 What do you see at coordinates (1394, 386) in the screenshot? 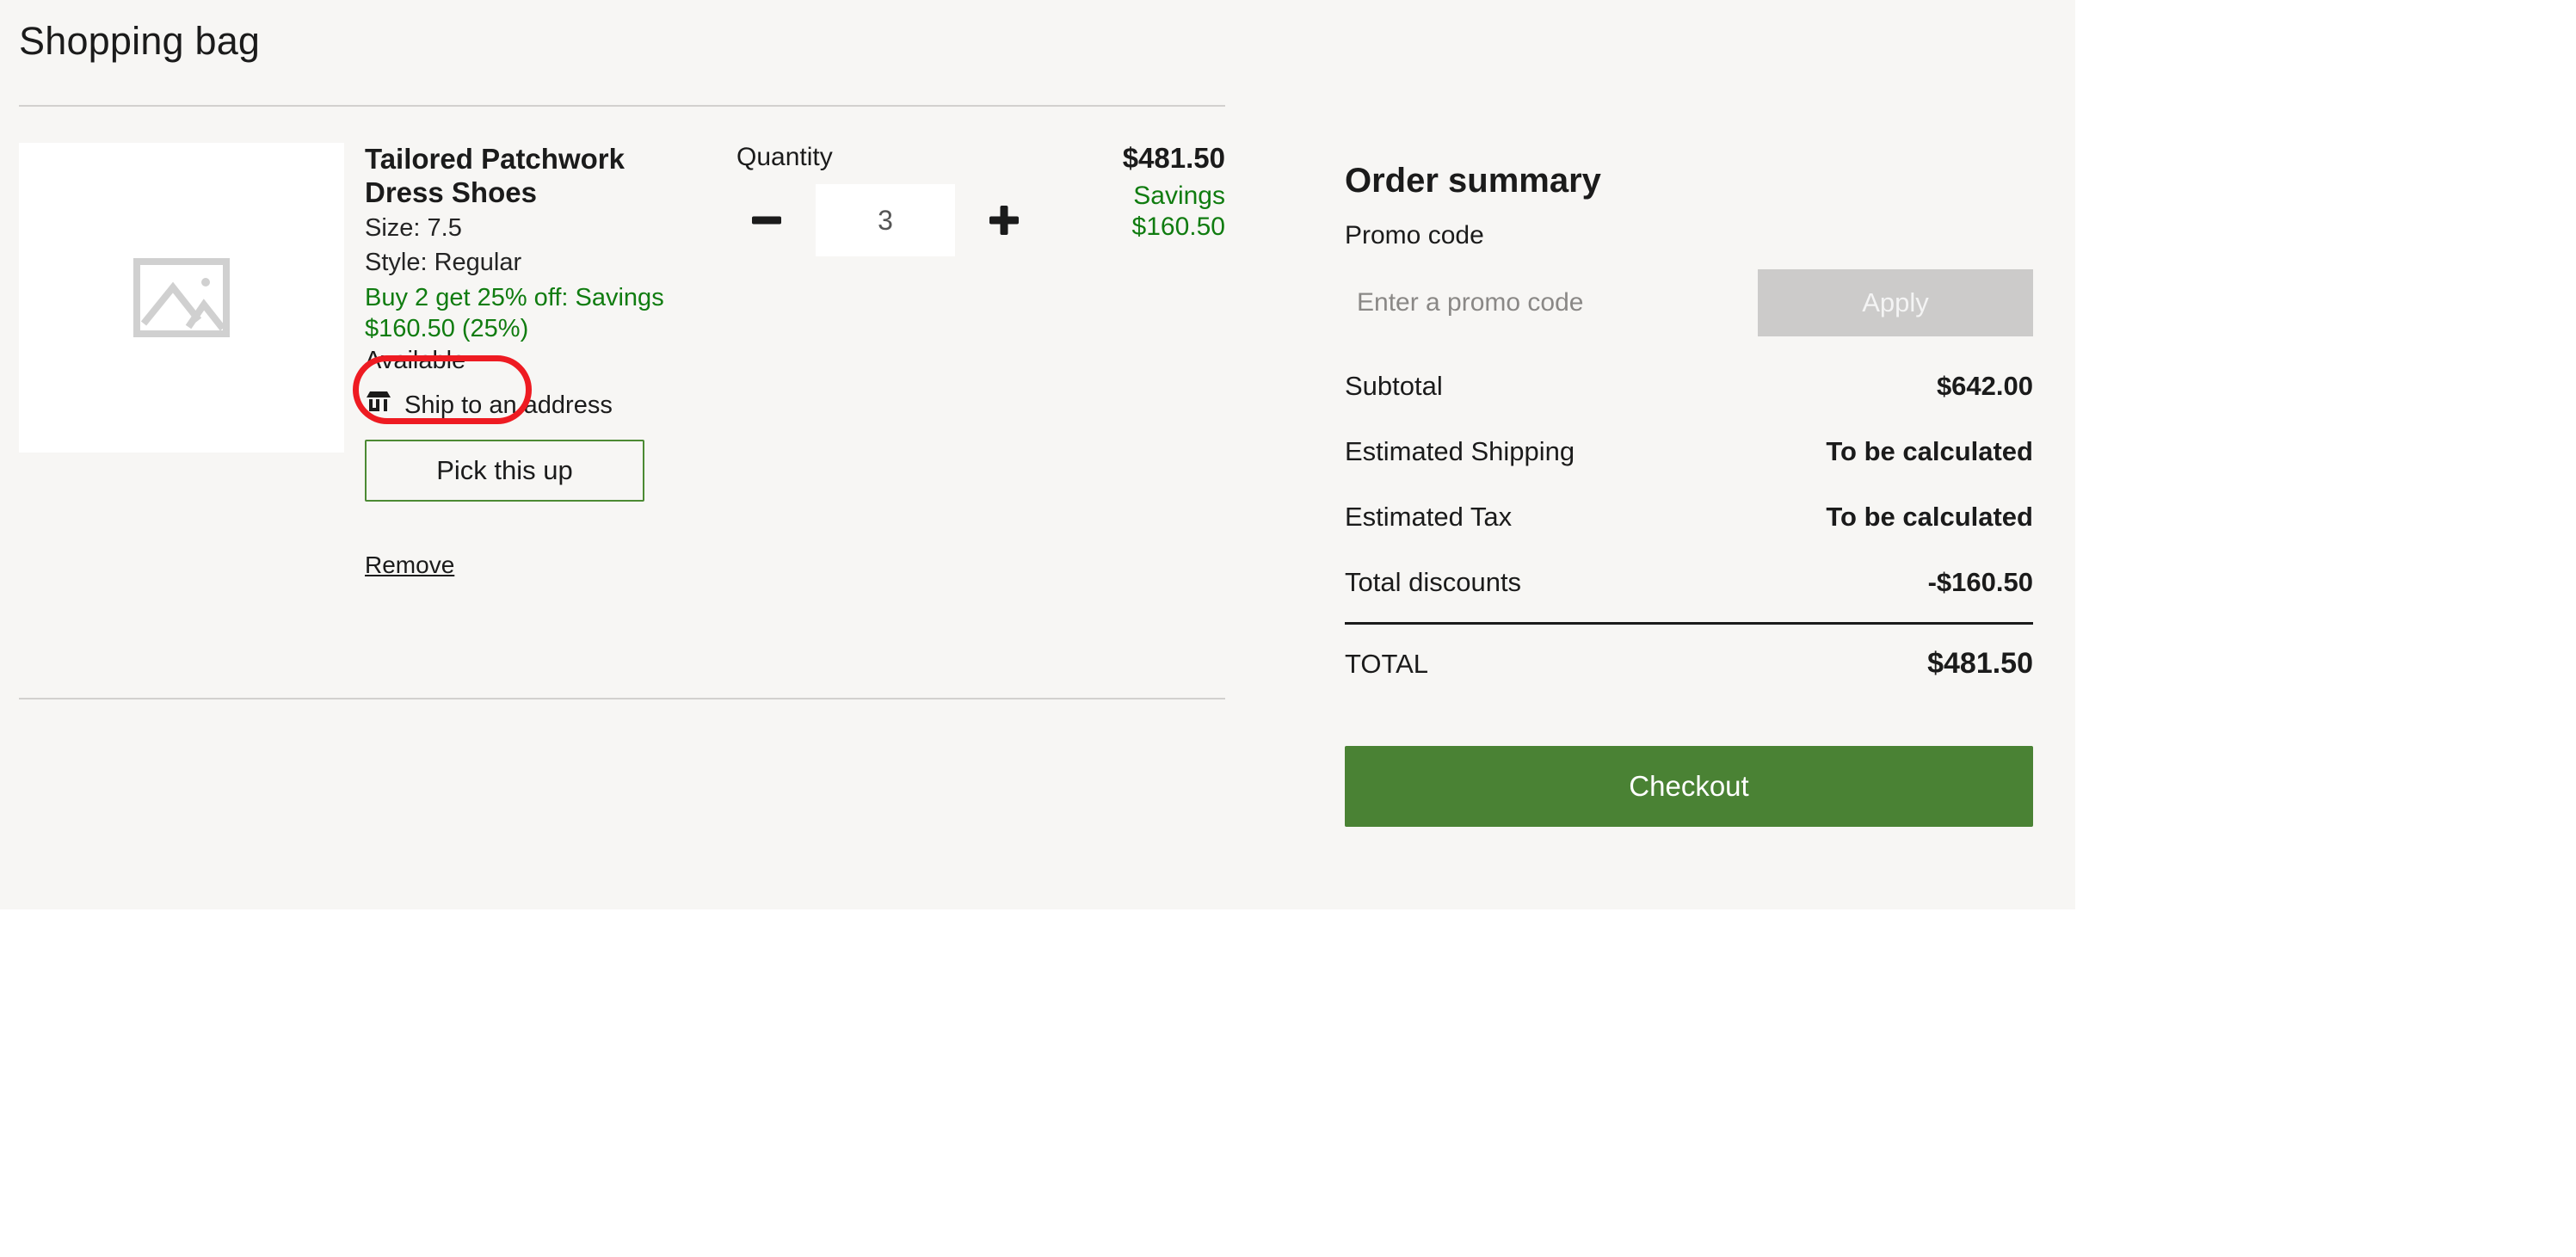
I see `summary-label: Subtotal` at bounding box center [1394, 386].